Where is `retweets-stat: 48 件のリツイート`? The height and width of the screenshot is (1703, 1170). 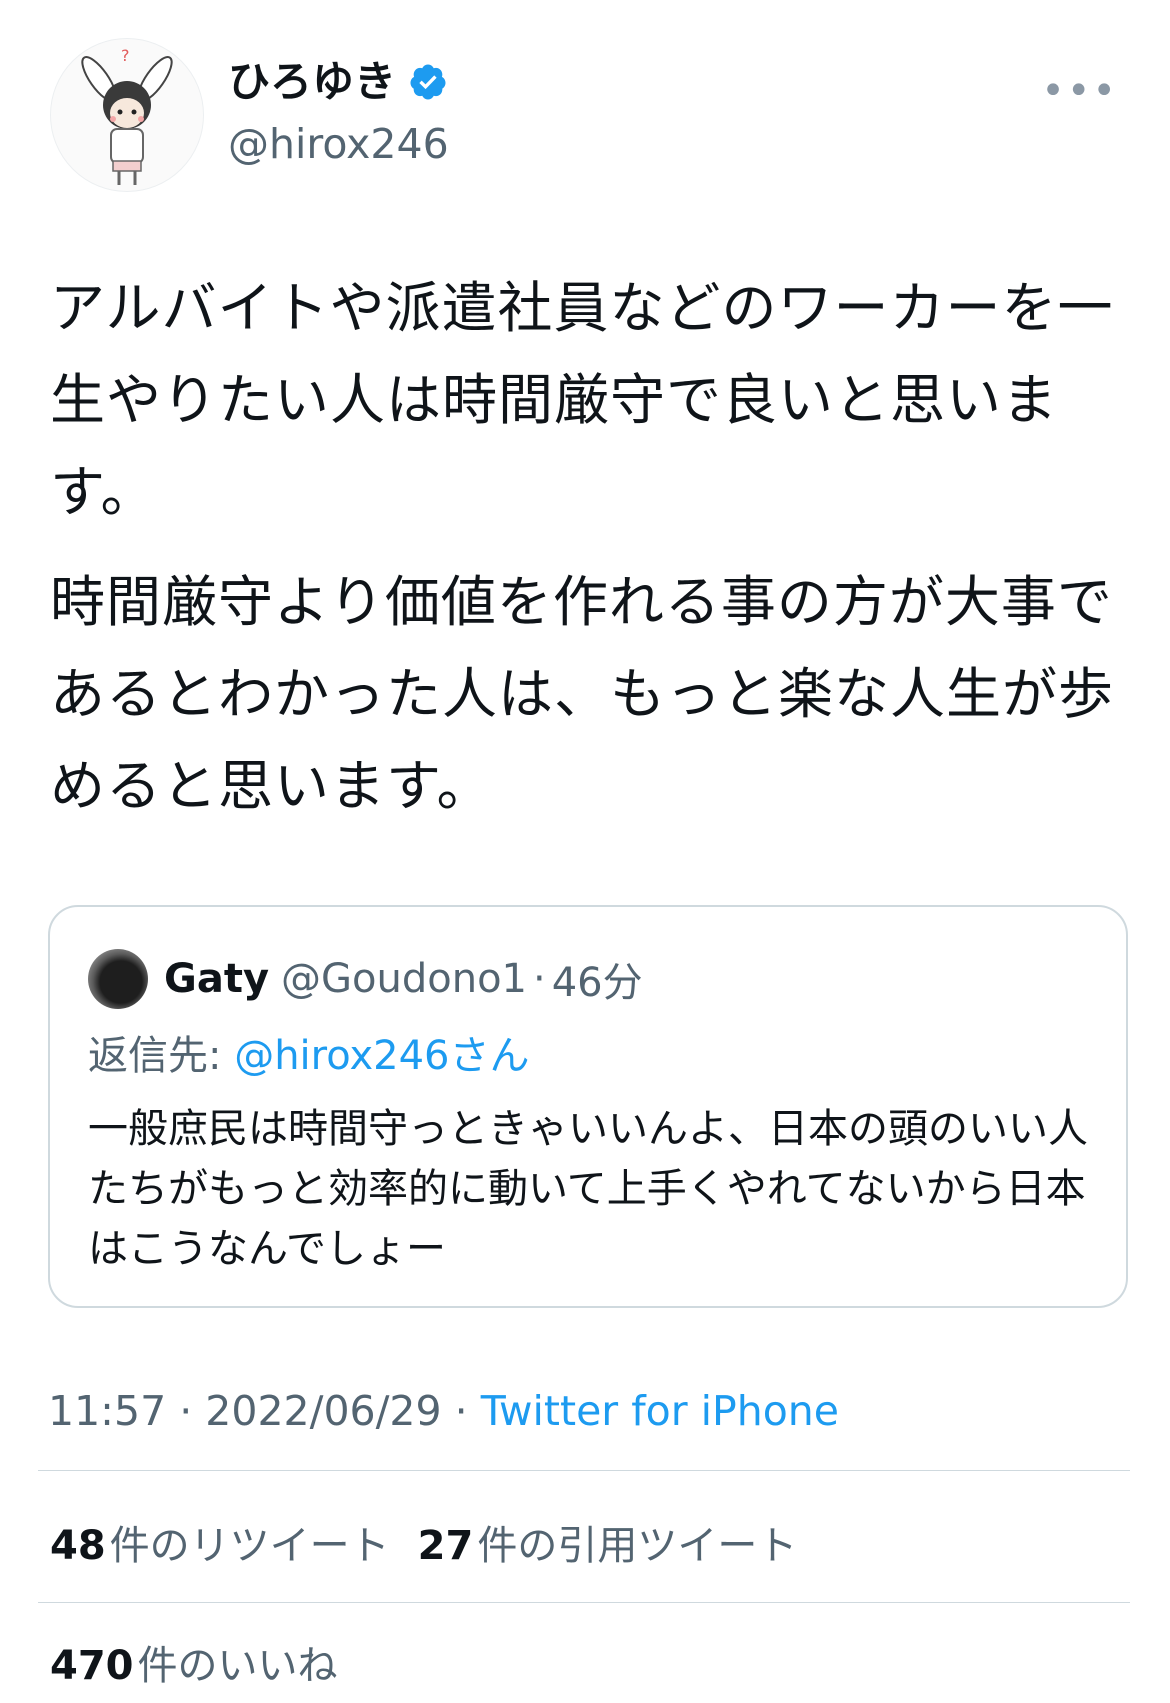
retweets-stat: 48 件のリツイート is located at coordinates (220, 1546).